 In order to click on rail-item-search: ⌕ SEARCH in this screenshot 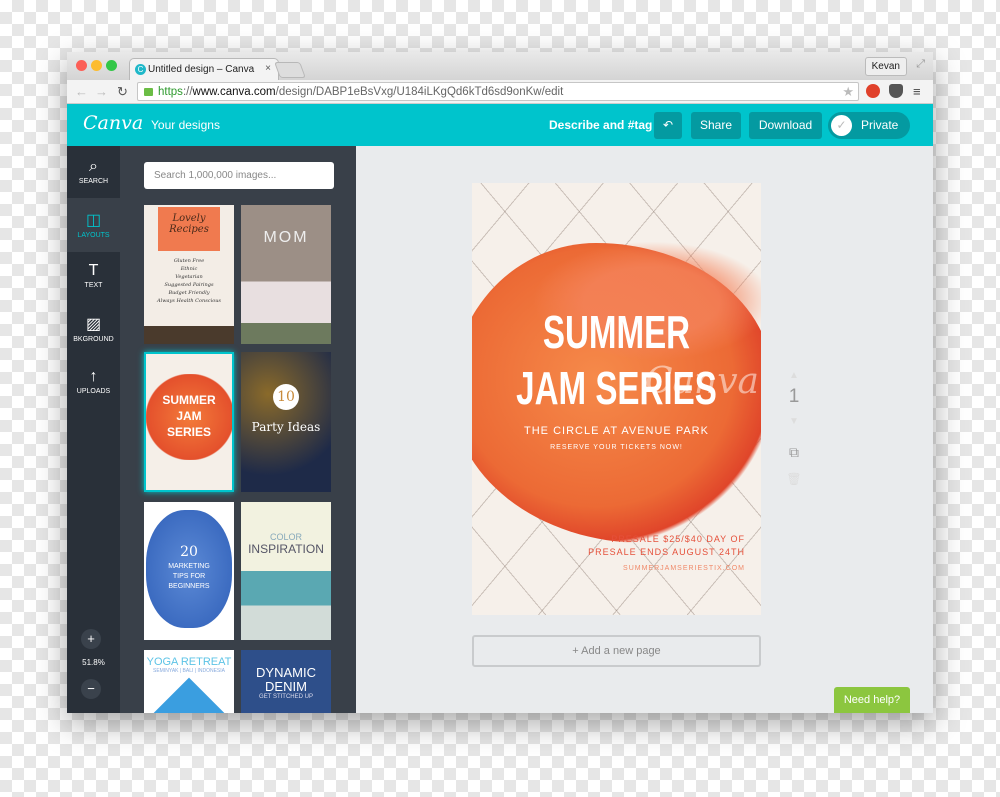, I will do `click(93, 172)`.